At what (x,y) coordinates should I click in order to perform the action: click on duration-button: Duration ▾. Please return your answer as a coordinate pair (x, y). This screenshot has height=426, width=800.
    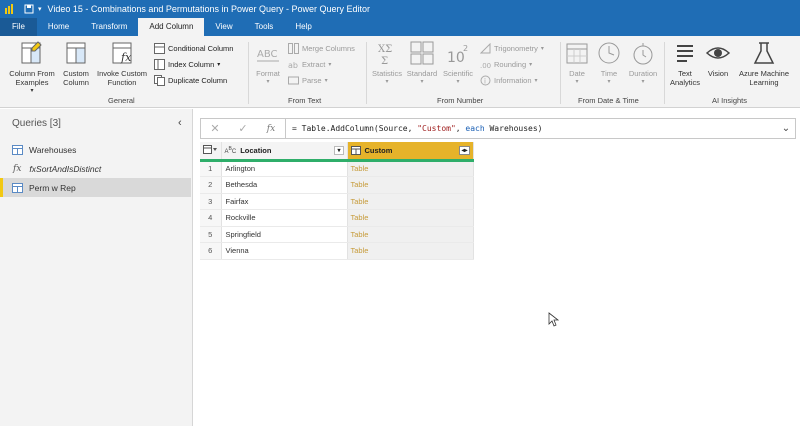
    Looking at the image, I should click on (643, 63).